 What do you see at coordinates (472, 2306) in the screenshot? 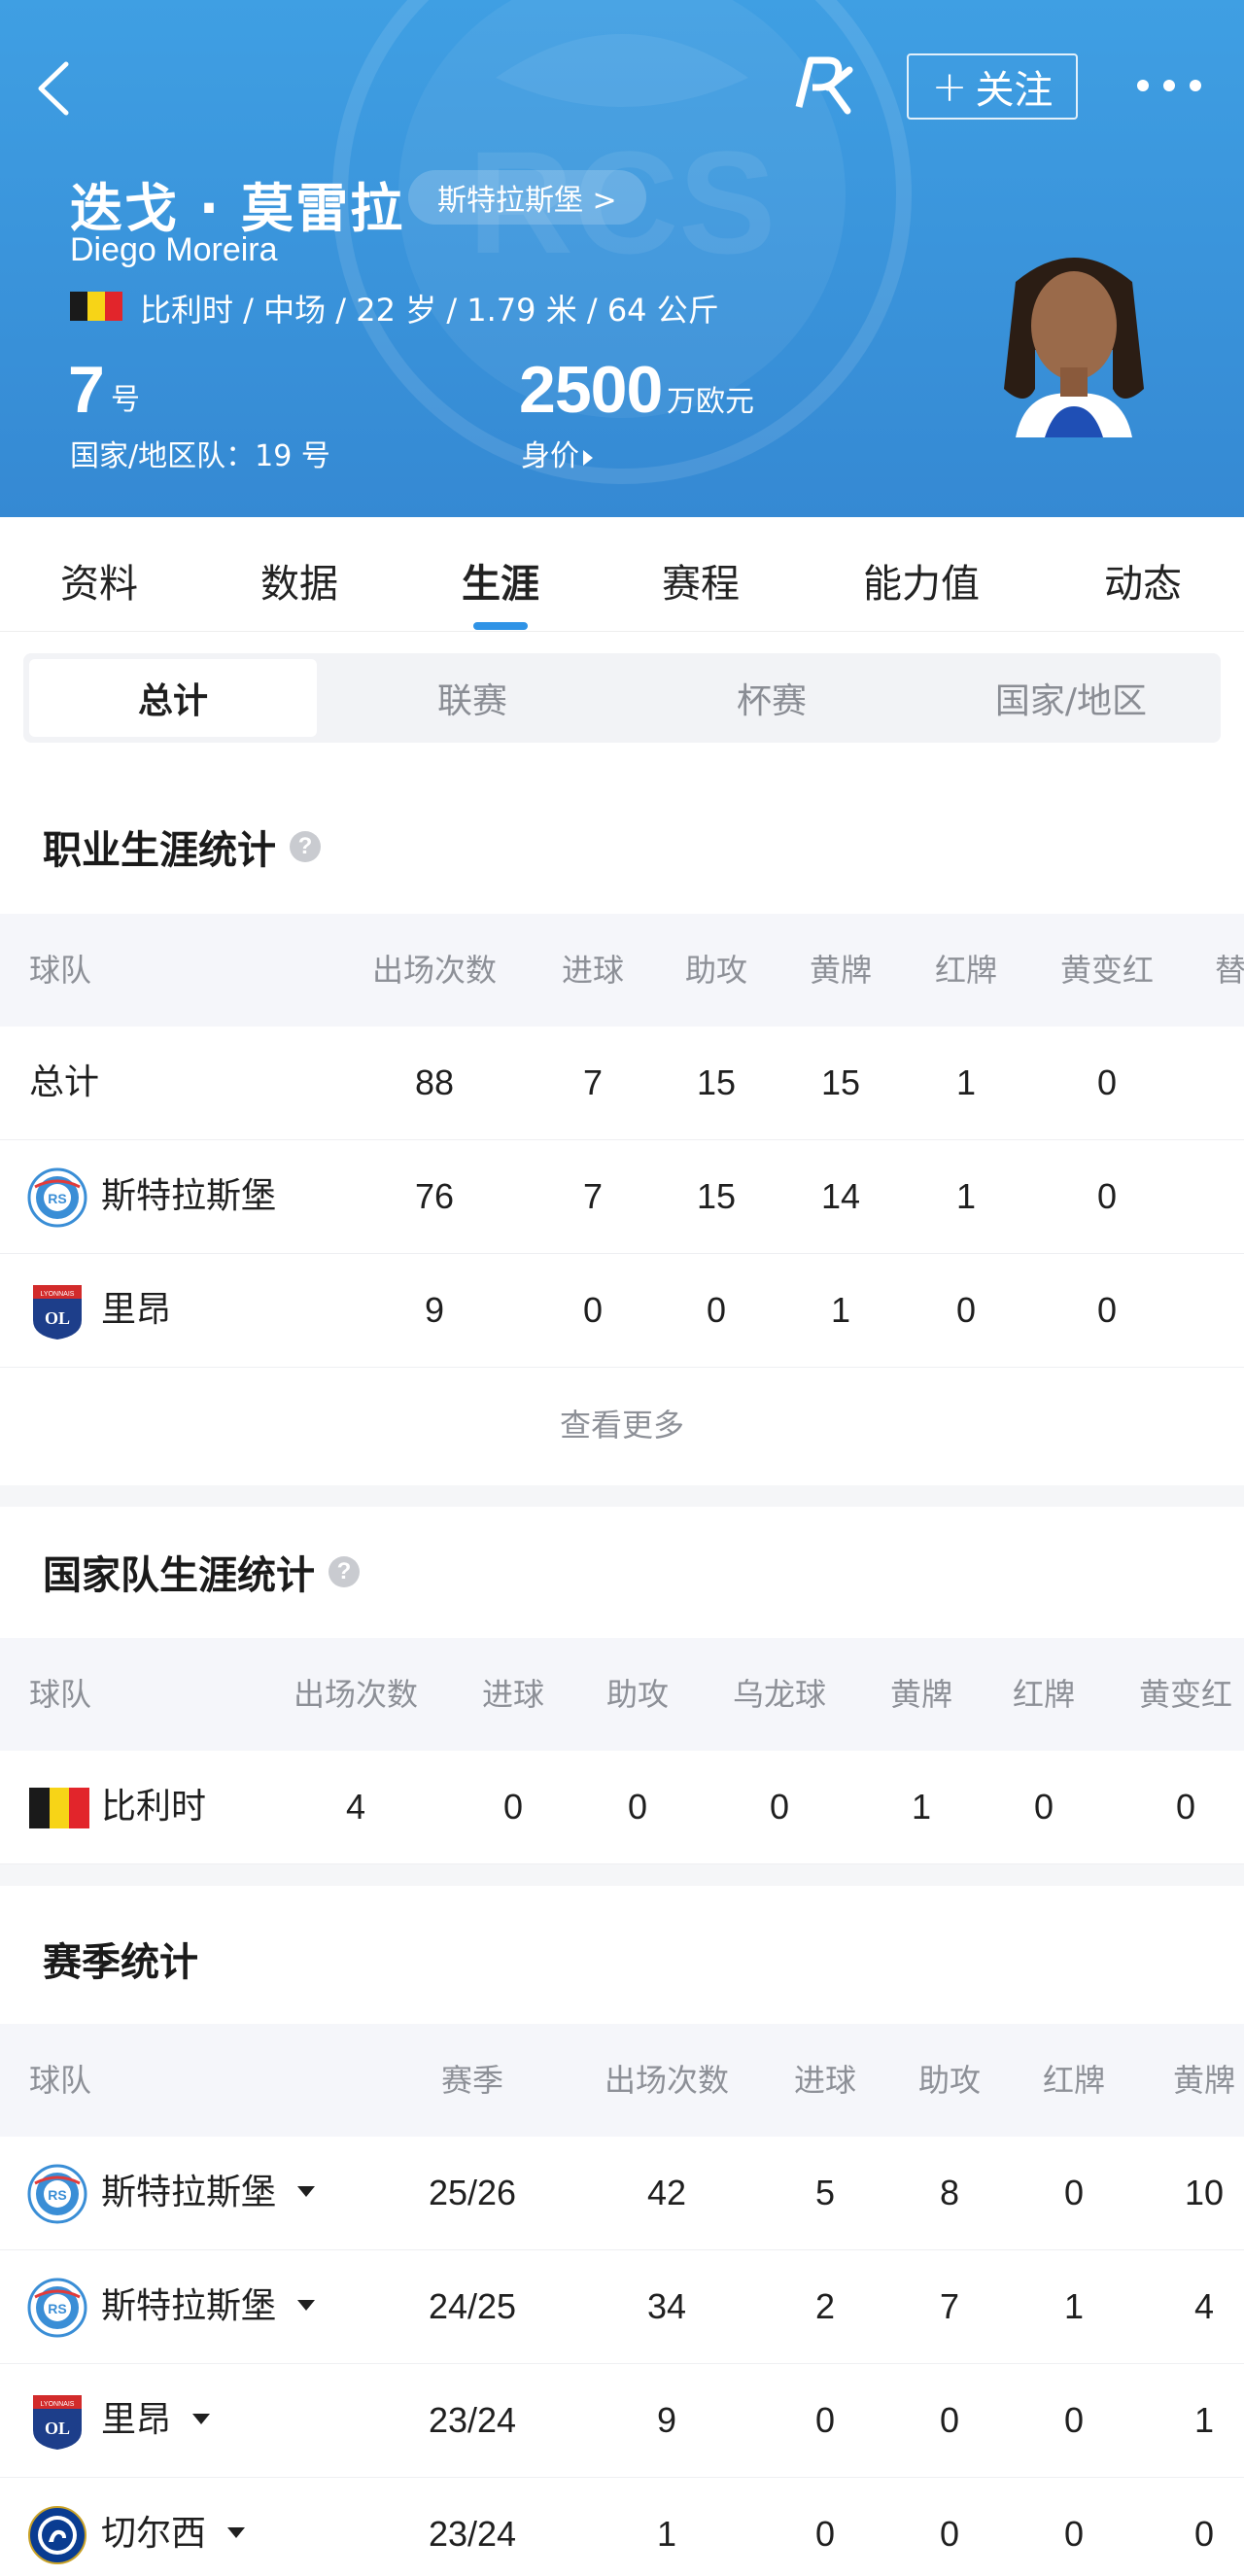
I see `cell-season: 24/25` at bounding box center [472, 2306].